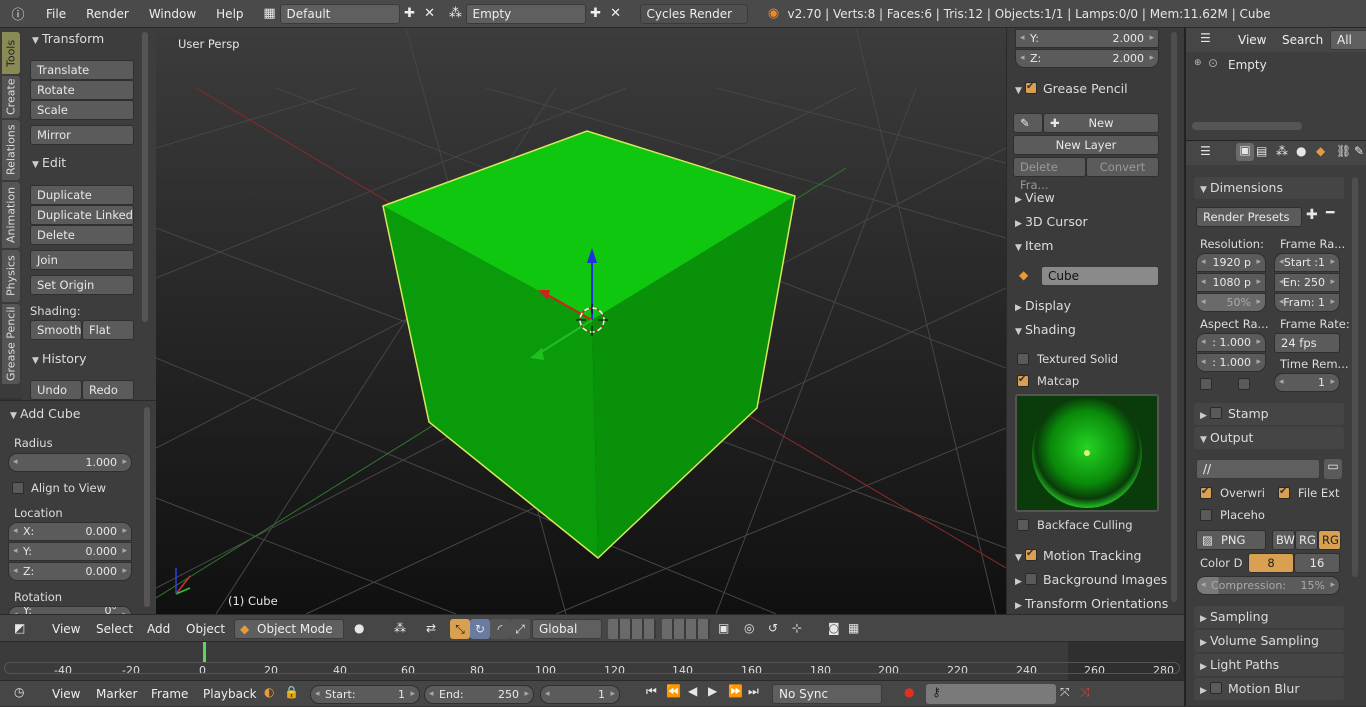 Image resolution: width=1366 pixels, height=707 pixels. I want to click on npanel-scrollbar, so click(1174, 317).